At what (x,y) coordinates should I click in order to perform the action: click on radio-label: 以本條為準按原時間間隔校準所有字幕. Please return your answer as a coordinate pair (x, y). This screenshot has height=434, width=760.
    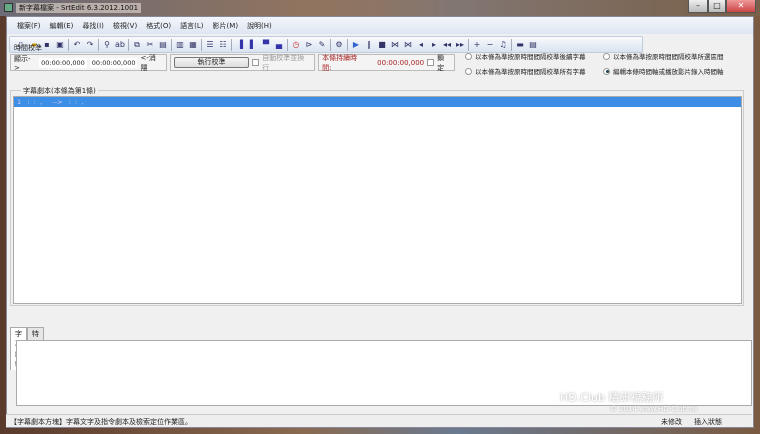
    Looking at the image, I should click on (530, 72).